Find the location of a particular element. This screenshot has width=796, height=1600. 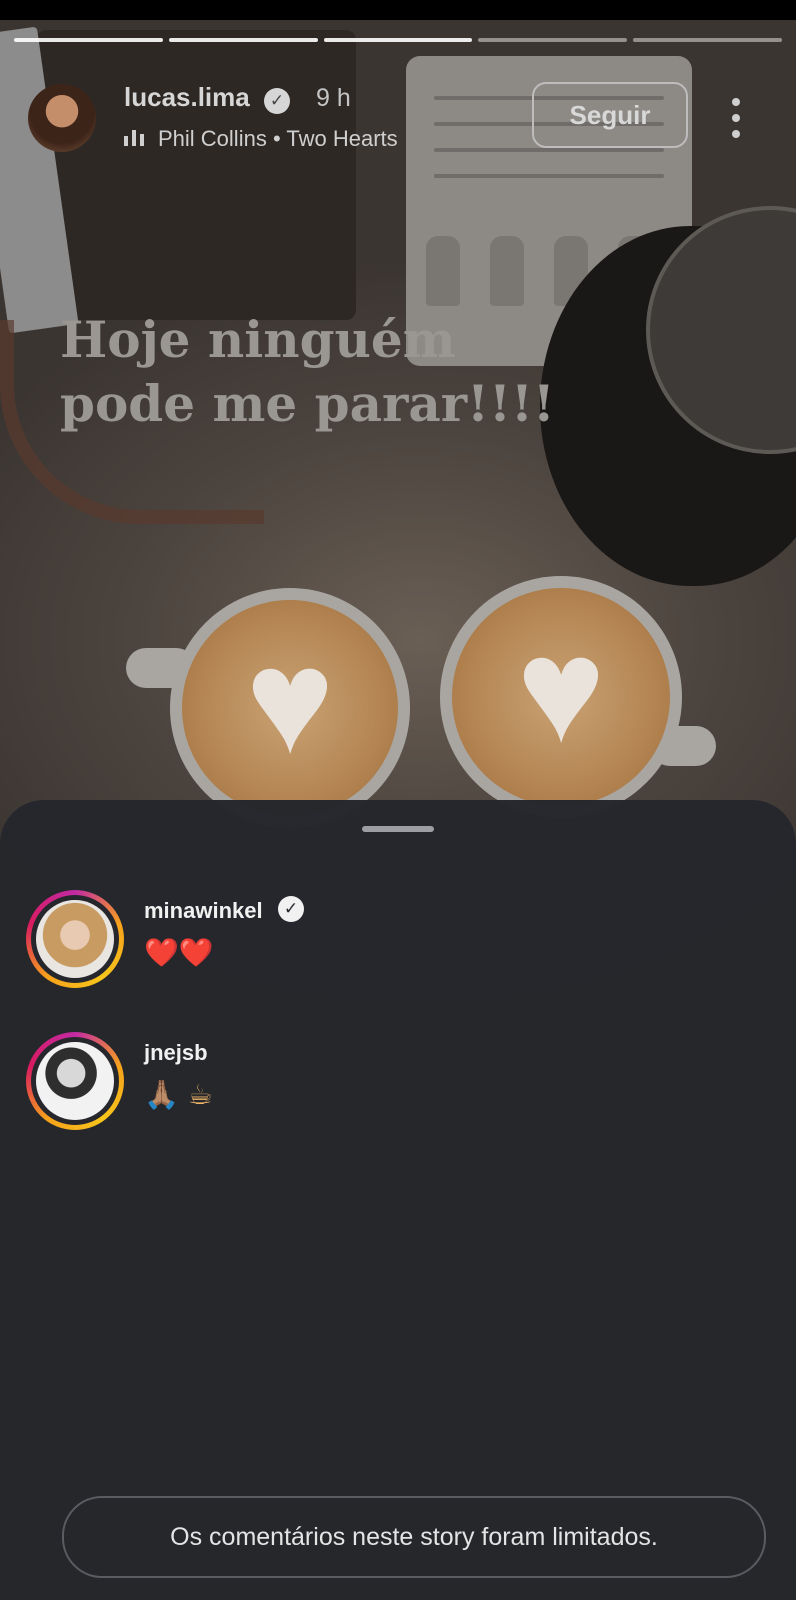

music-song: Two Hearts is located at coordinates (342, 138).